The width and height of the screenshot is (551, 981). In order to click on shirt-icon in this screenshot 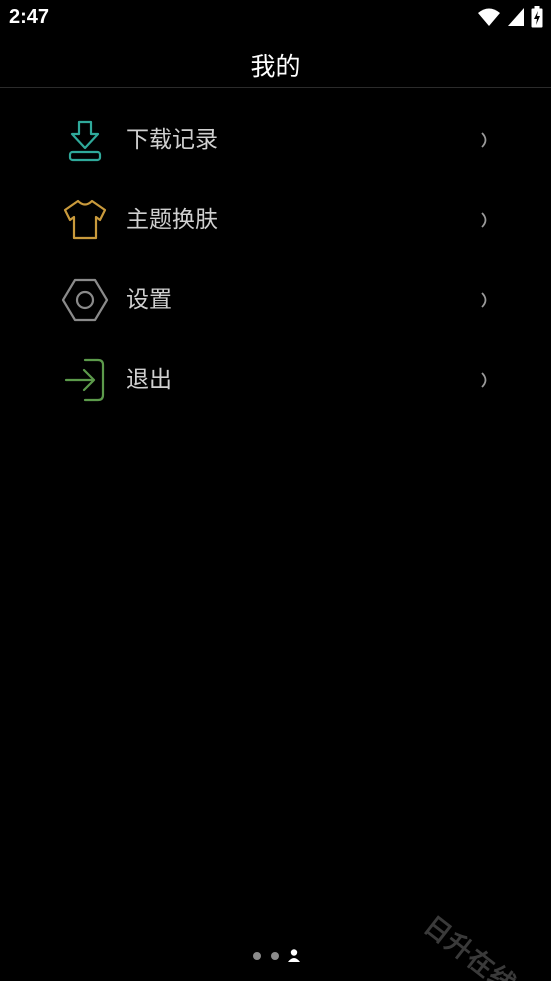, I will do `click(85, 220)`.